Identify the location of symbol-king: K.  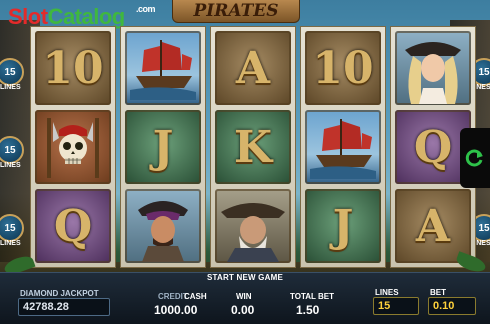
(253, 147).